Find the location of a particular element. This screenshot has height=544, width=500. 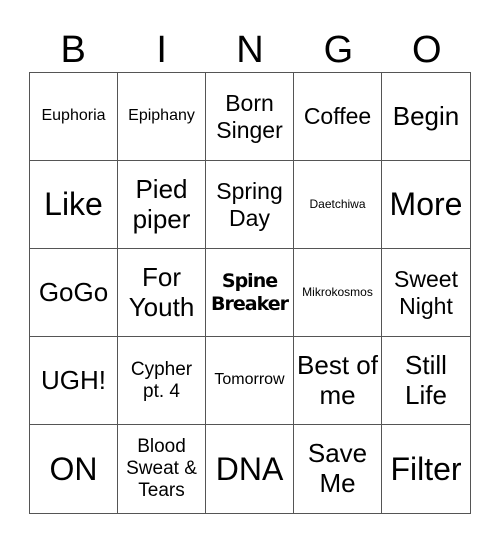

bingo-cell-label: Pied piper is located at coordinates (161, 203).